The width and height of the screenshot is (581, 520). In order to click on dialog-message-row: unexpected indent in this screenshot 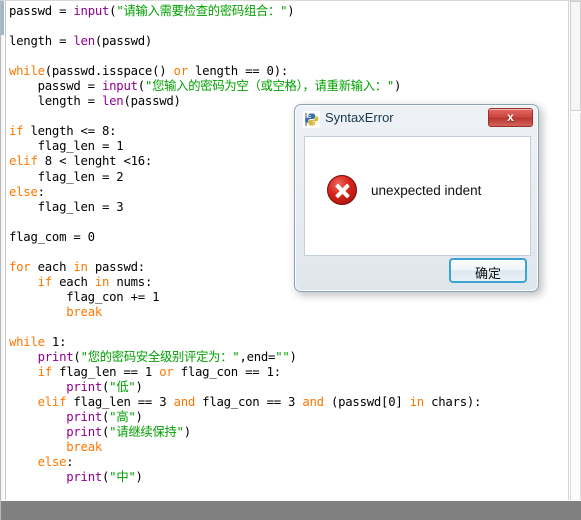, I will do `click(417, 190)`.